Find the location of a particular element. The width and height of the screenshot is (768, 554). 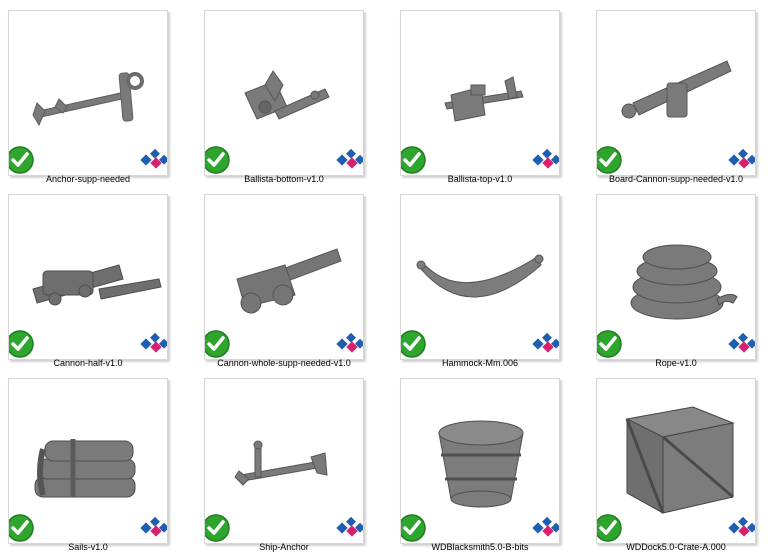

file-tile-cannon-half: Cannon-half-v1.0 is located at coordinates (98, 276).